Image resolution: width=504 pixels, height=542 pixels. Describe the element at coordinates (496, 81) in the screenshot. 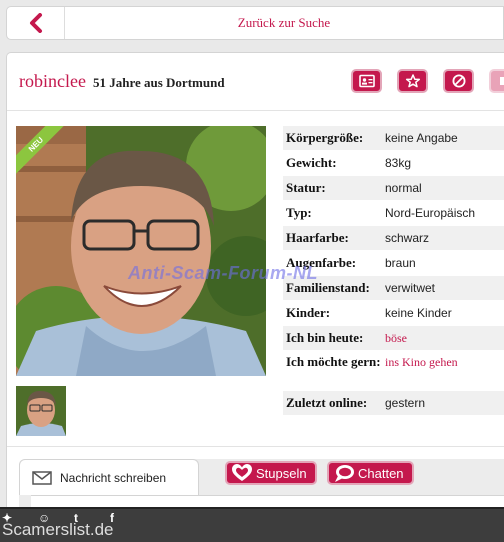

I see `more-button` at that location.